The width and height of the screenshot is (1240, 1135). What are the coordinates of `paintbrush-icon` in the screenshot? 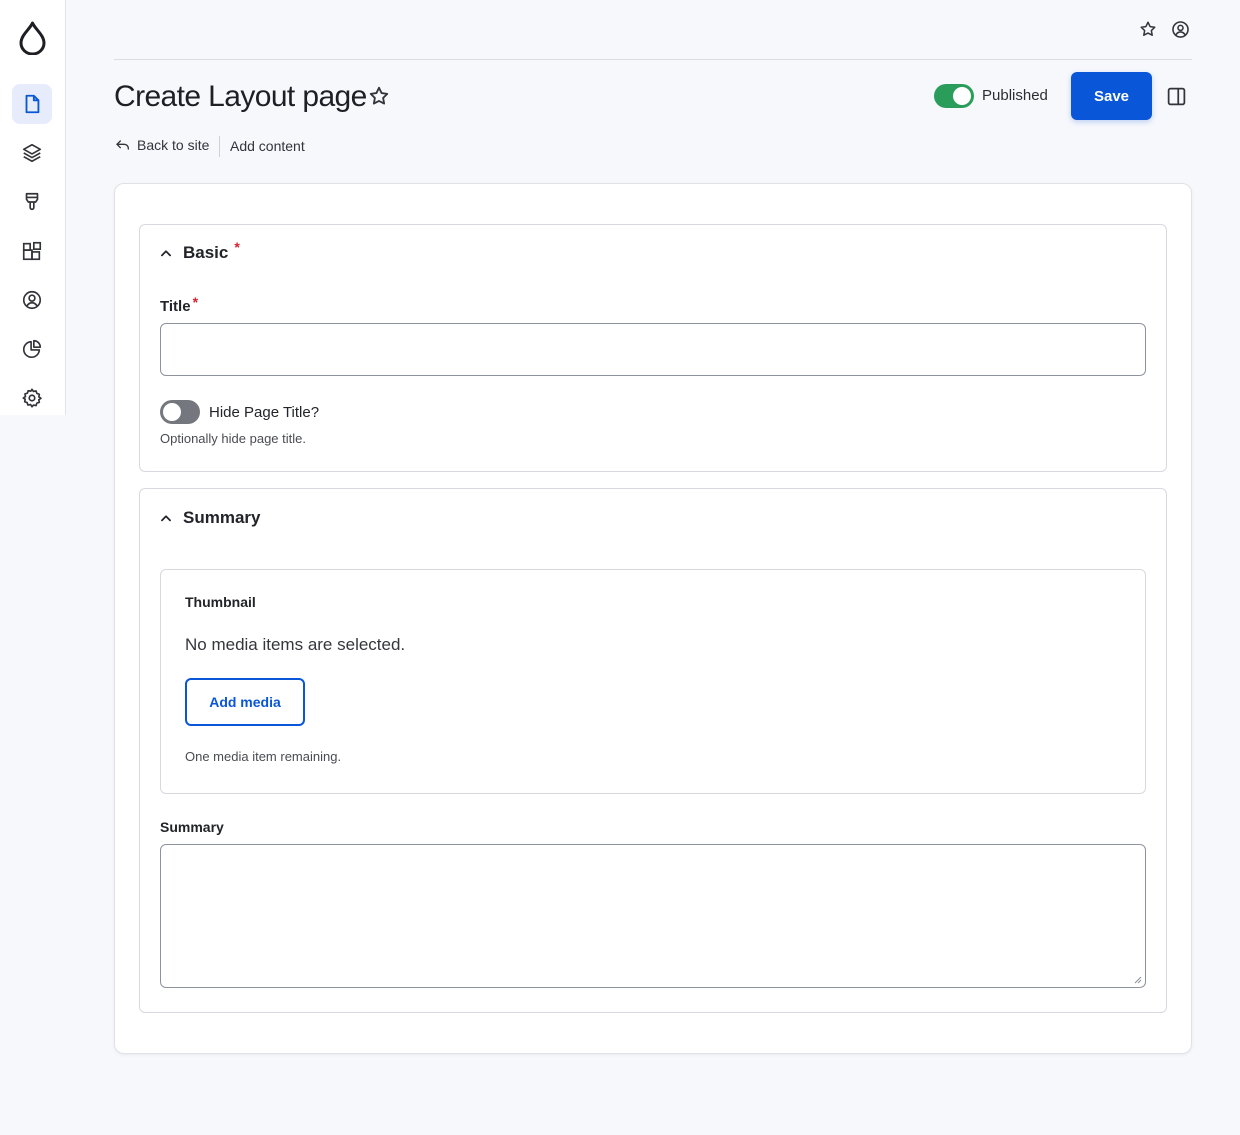 It's located at (32, 201).